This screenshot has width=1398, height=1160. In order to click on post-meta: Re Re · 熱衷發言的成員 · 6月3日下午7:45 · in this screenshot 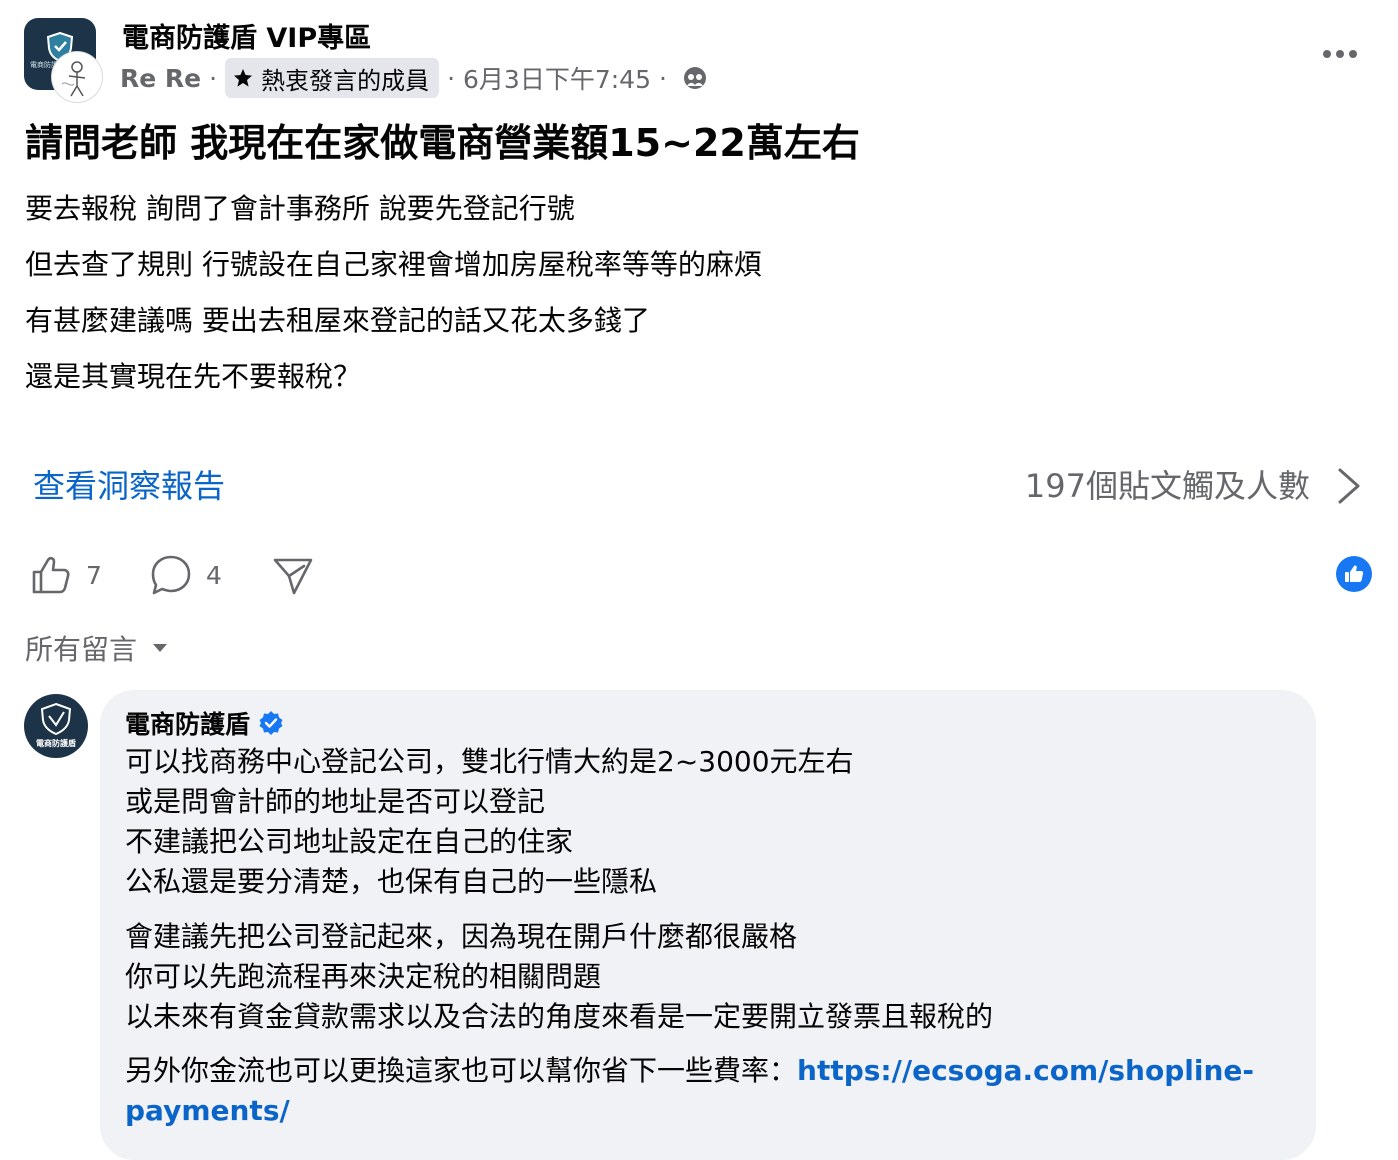, I will do `click(413, 78)`.